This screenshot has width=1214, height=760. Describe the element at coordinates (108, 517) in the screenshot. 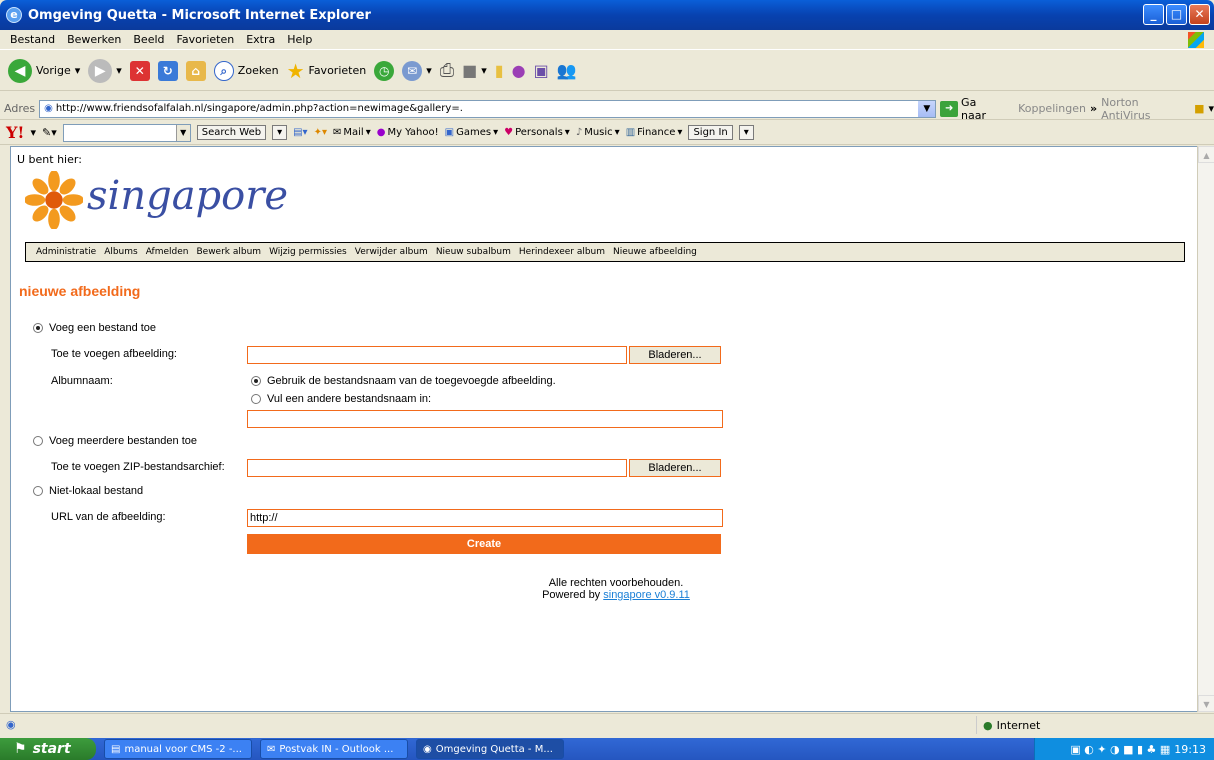

I see `url-field-label: URL van de afbeelding:` at that location.